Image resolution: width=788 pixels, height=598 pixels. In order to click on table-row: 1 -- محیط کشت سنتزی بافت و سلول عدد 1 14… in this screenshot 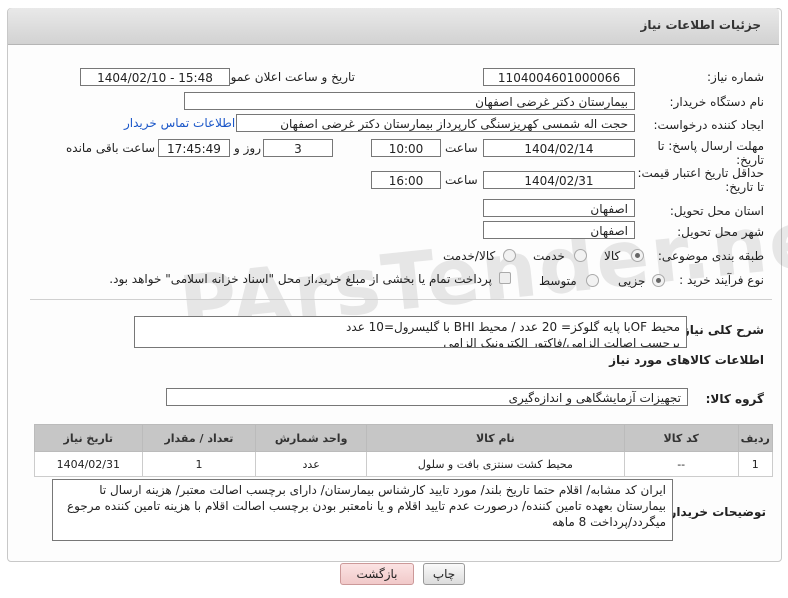, I will do `click(404, 464)`.